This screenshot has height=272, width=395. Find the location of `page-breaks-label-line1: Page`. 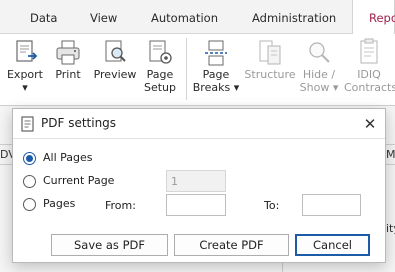

page-breaks-label-line1: Page is located at coordinates (216, 74).